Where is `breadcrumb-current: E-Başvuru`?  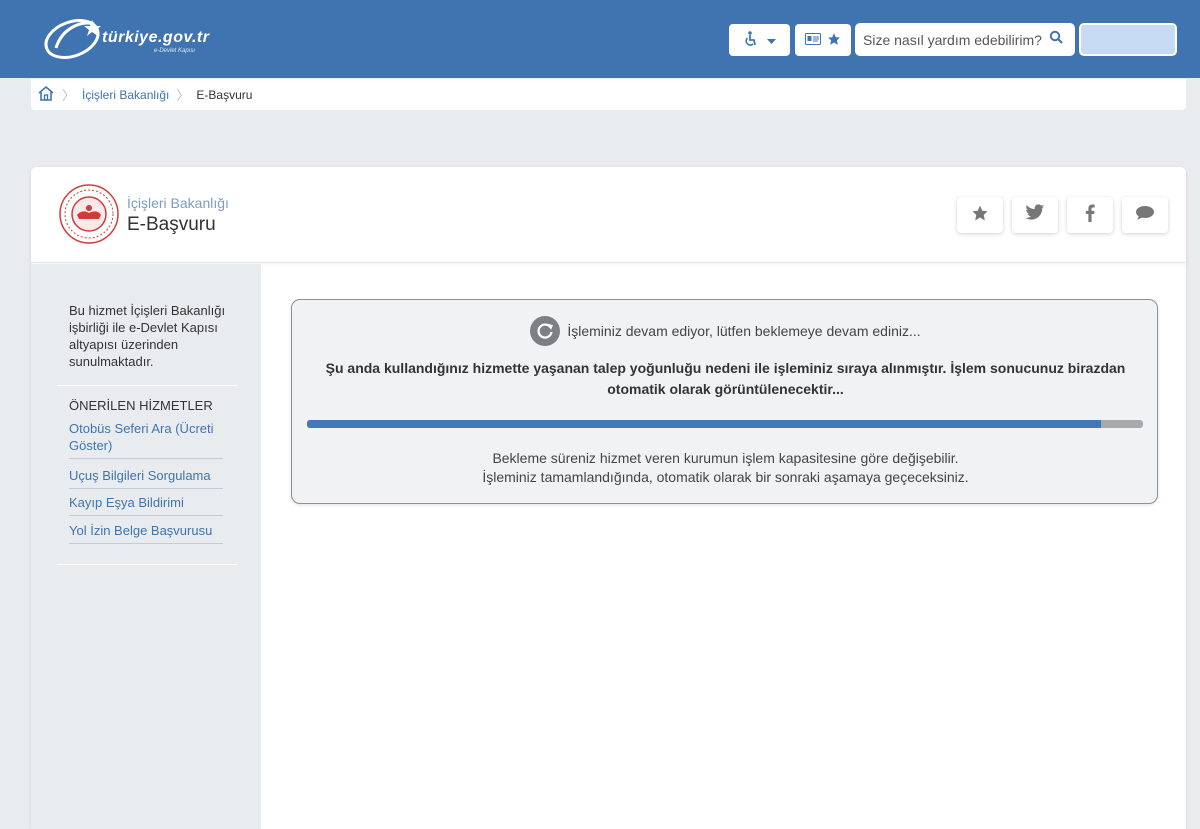 breadcrumb-current: E-Başvuru is located at coordinates (224, 94).